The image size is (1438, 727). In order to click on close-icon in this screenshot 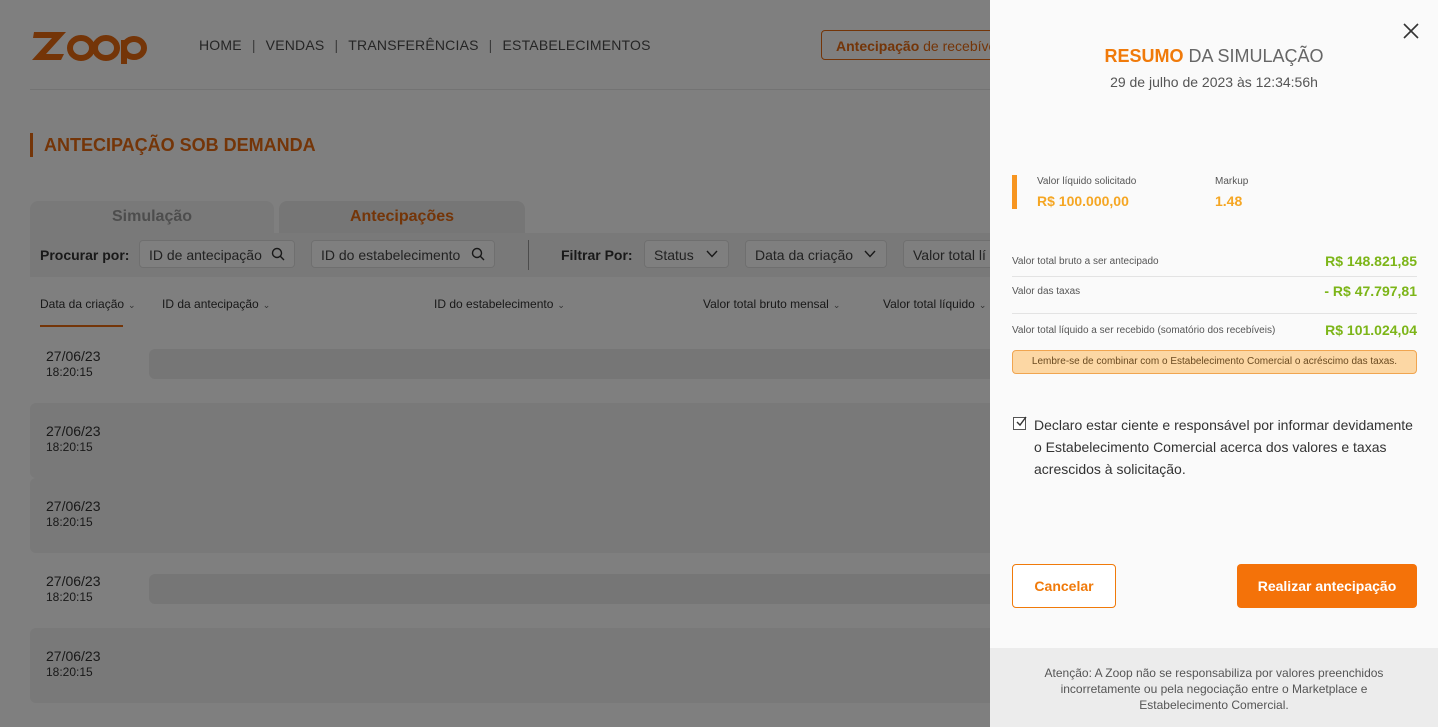, I will do `click(1411, 31)`.